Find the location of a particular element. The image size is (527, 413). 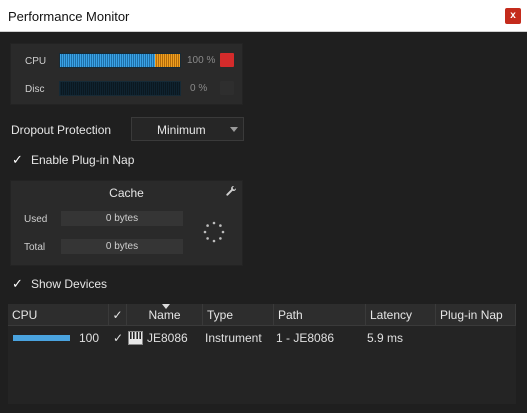

dropout-protection-select: Minimum is located at coordinates (187, 129).